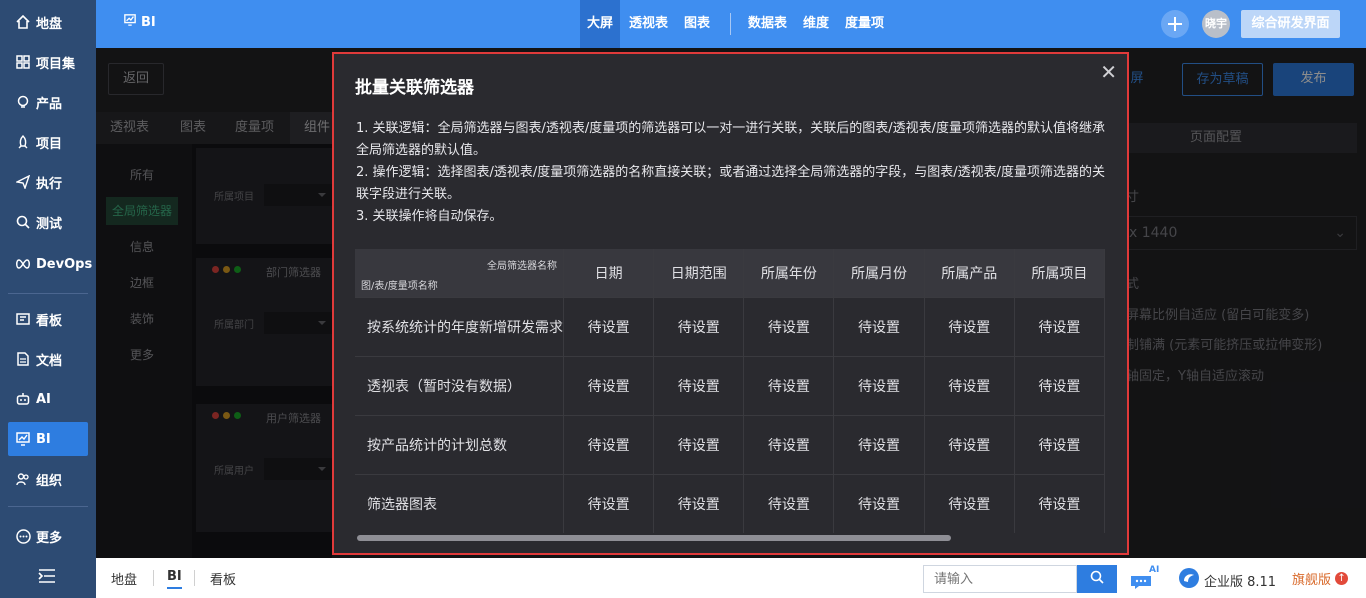  What do you see at coordinates (1146, 579) in the screenshot?
I see `ai-chat-icon: AI` at bounding box center [1146, 579].